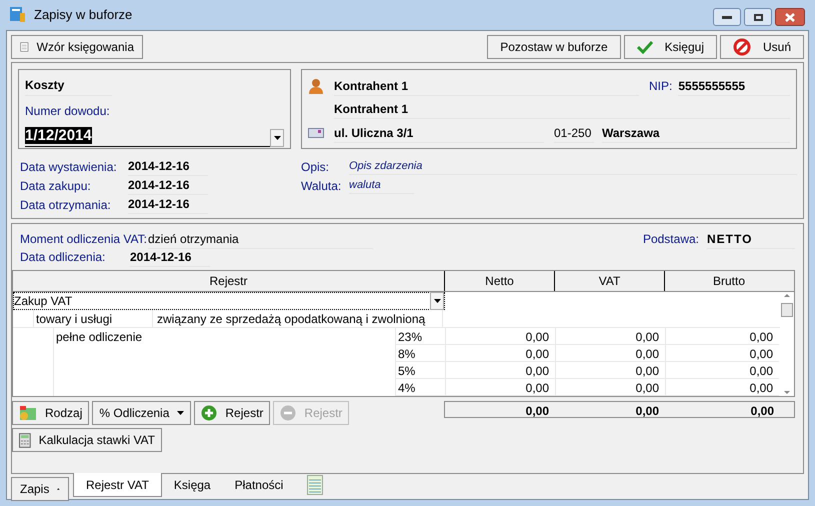 This screenshot has width=815, height=506. Describe the element at coordinates (66, 205) in the screenshot. I see `date-label: Data otrzymania:` at that location.